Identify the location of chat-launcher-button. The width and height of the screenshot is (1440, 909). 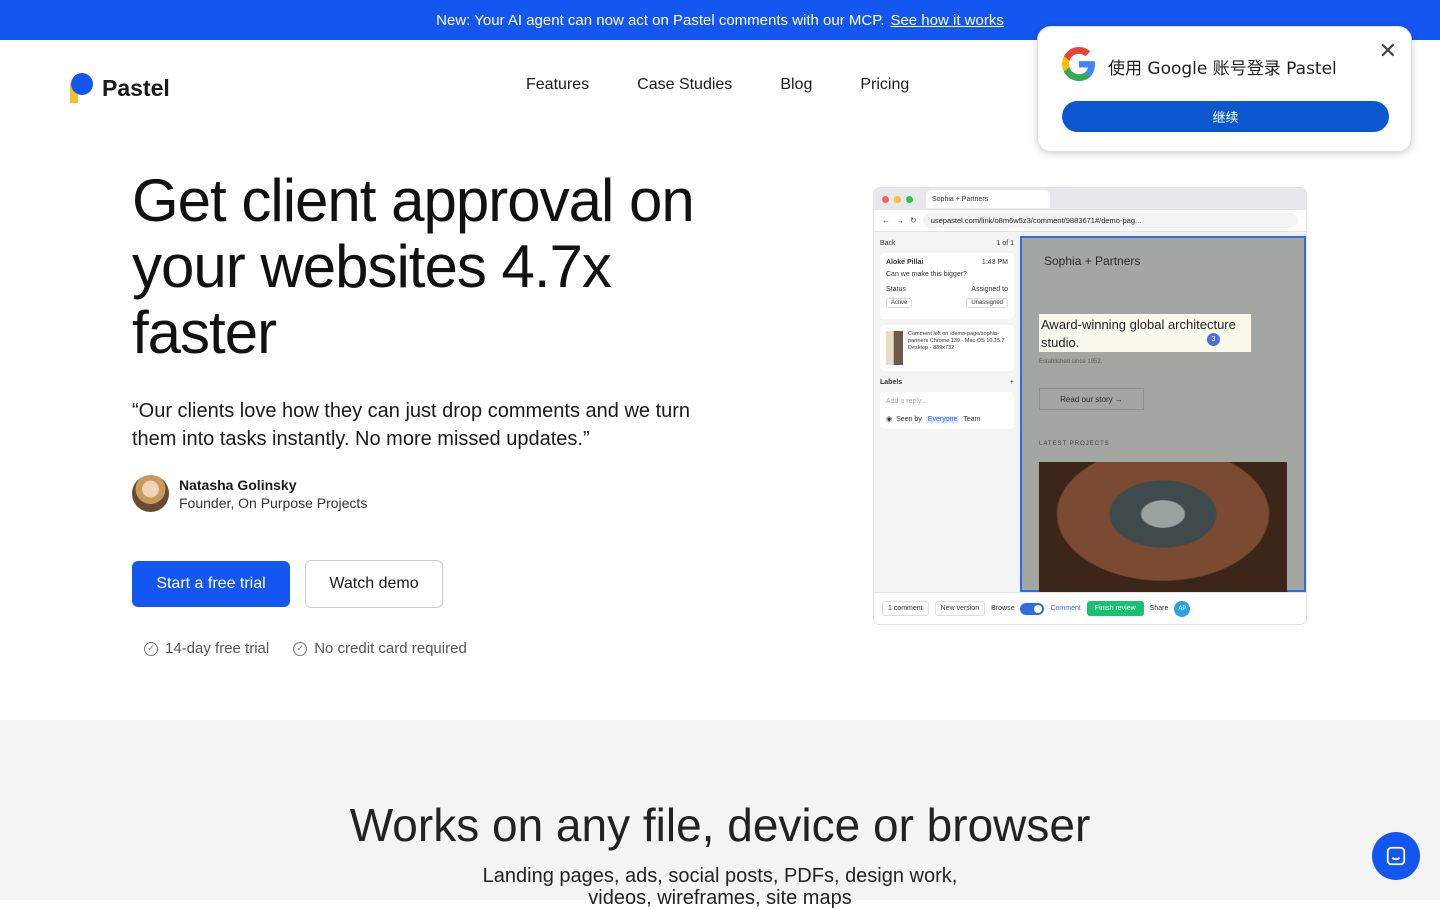
(1396, 856).